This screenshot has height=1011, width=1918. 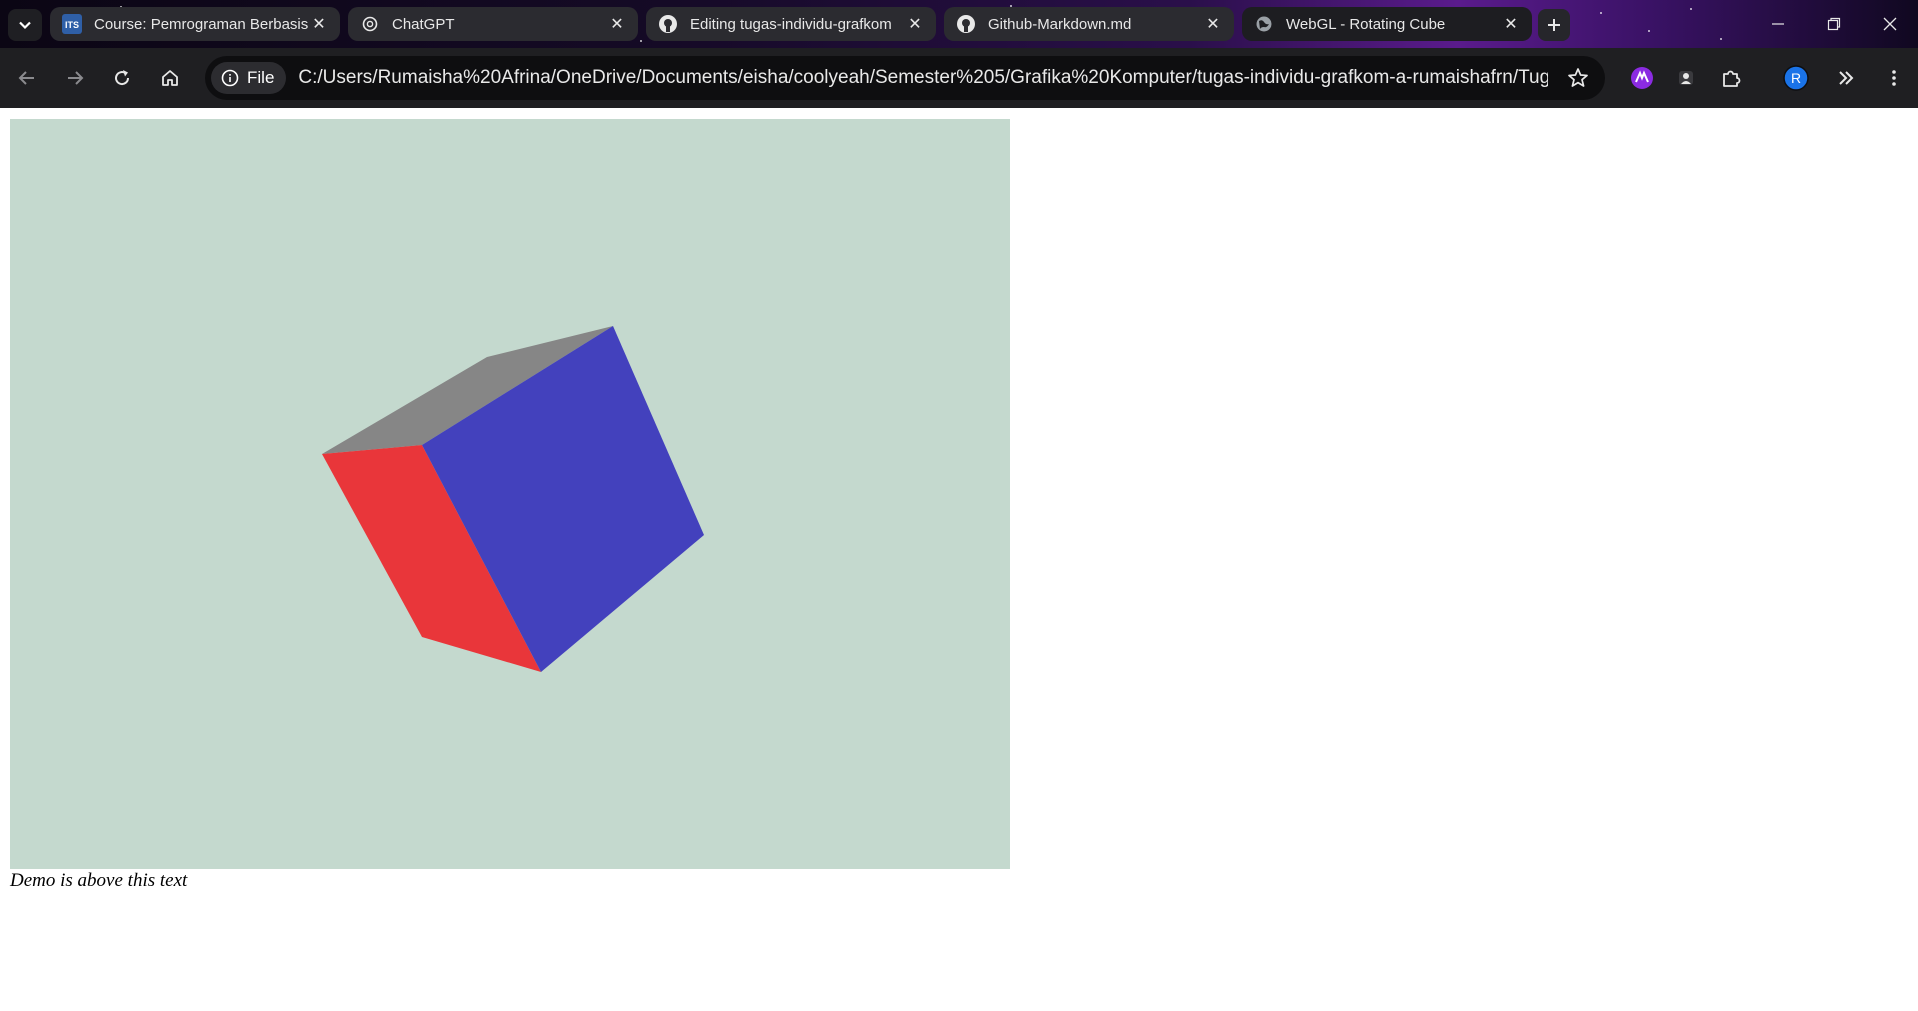 I want to click on restore-button, so click(x=1834, y=24).